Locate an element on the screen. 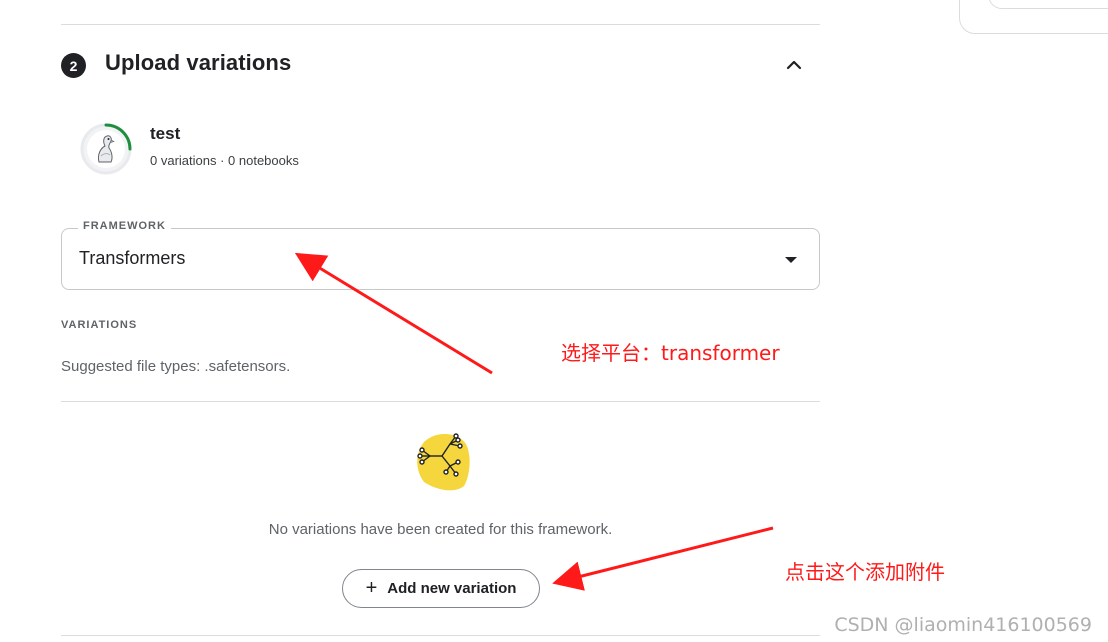 The width and height of the screenshot is (1108, 642). divider-bottom is located at coordinates (440, 635).